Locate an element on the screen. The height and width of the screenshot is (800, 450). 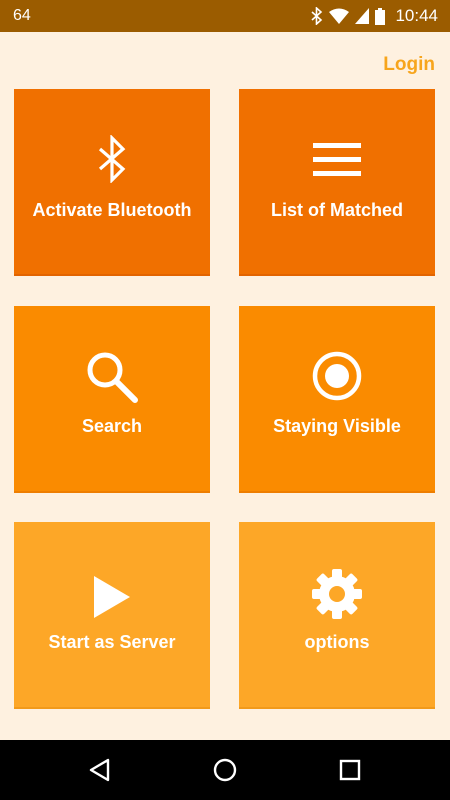
list-of-matched-tile: List of Matched is located at coordinates (337, 182).